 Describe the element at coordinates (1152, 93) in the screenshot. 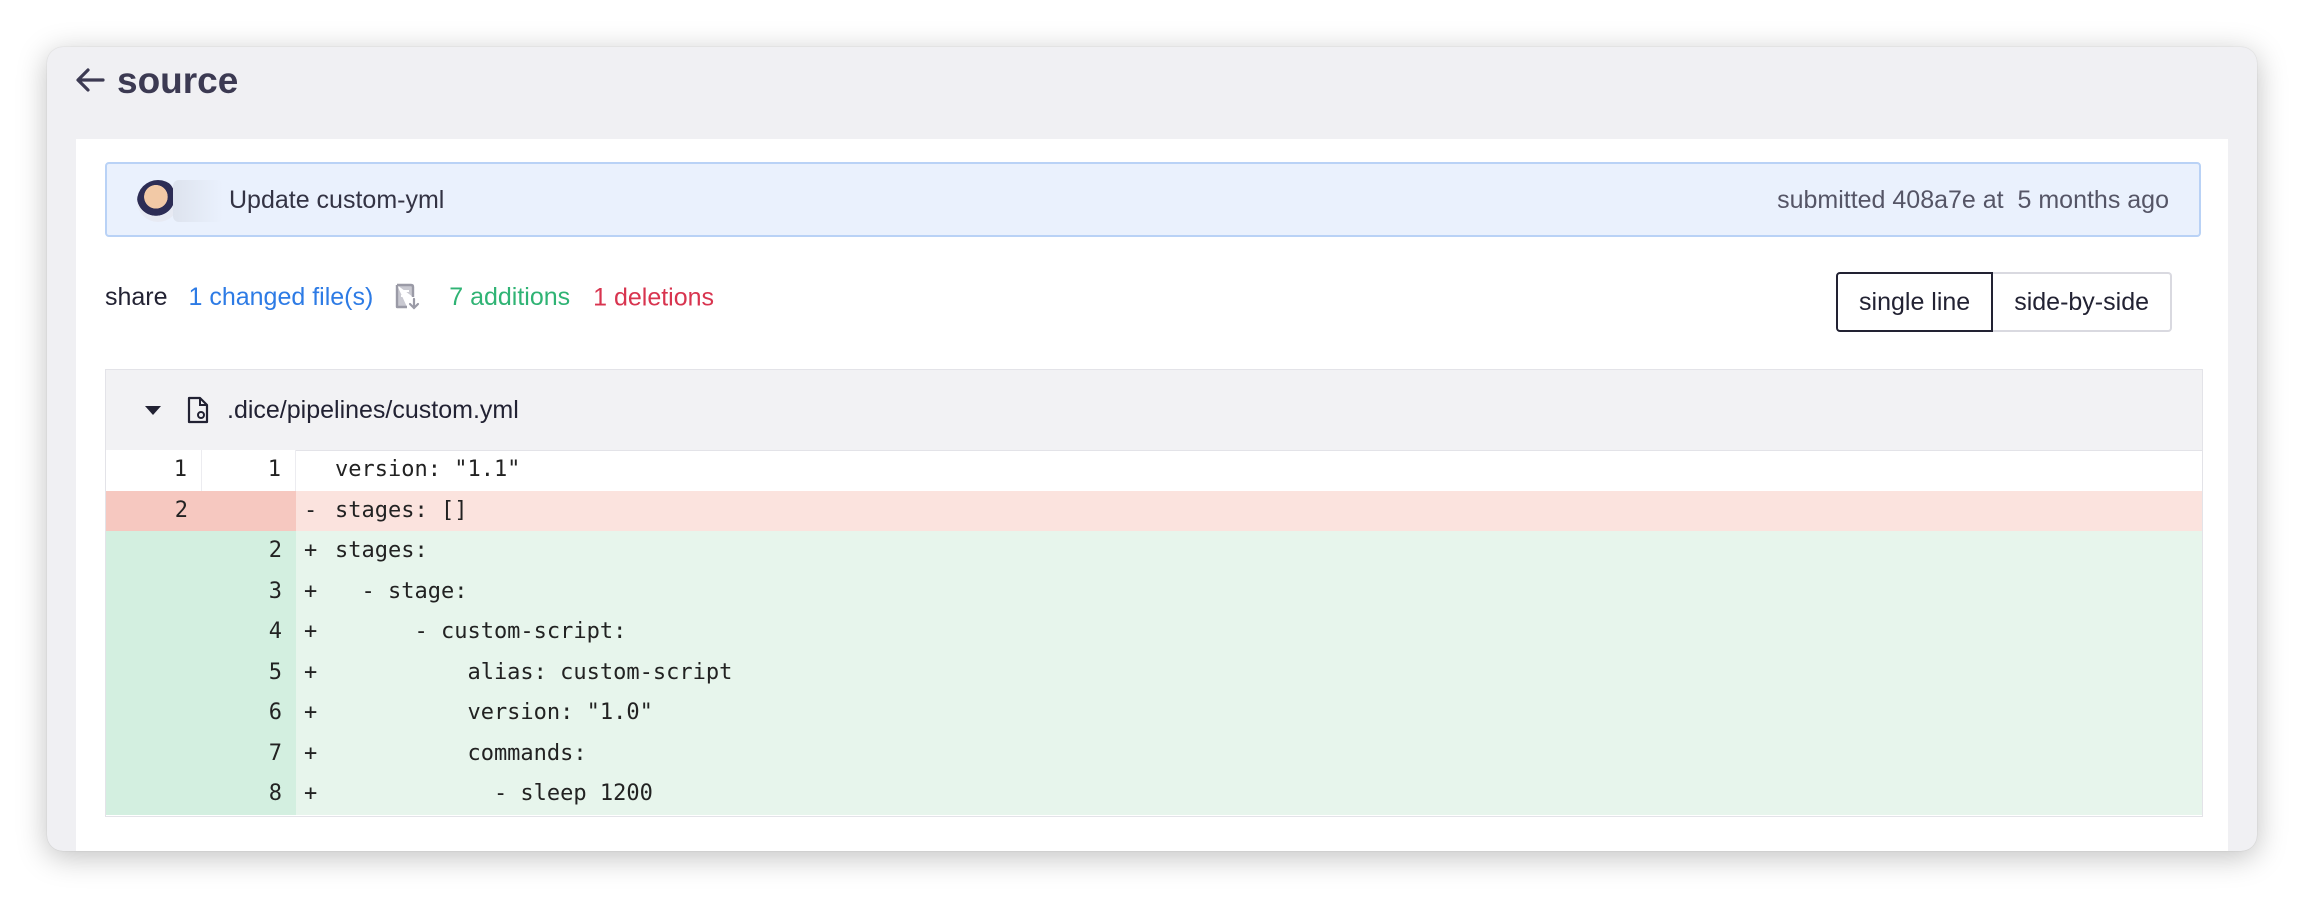

I see `top-bar: source` at that location.